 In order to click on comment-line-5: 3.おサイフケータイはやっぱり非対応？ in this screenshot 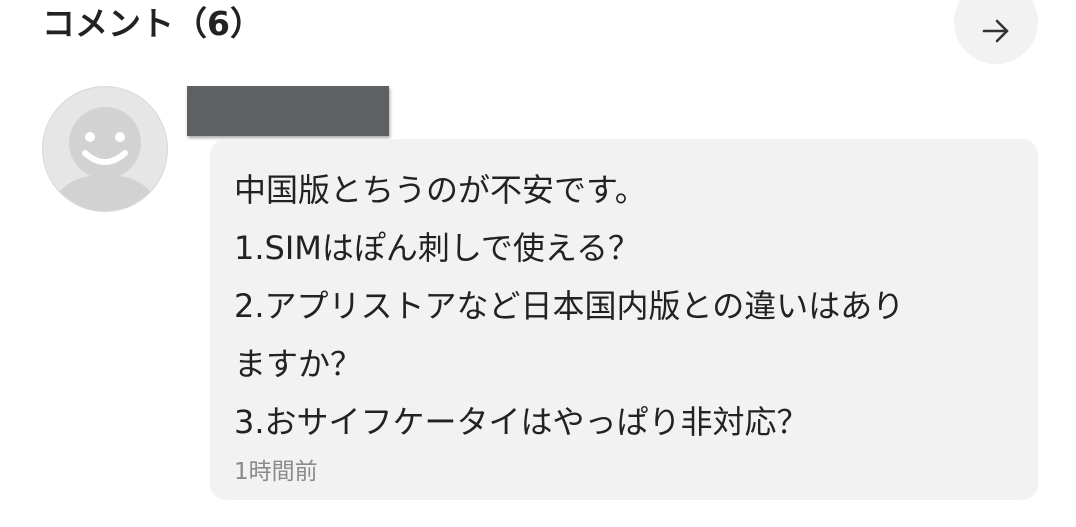, I will do `click(521, 422)`.